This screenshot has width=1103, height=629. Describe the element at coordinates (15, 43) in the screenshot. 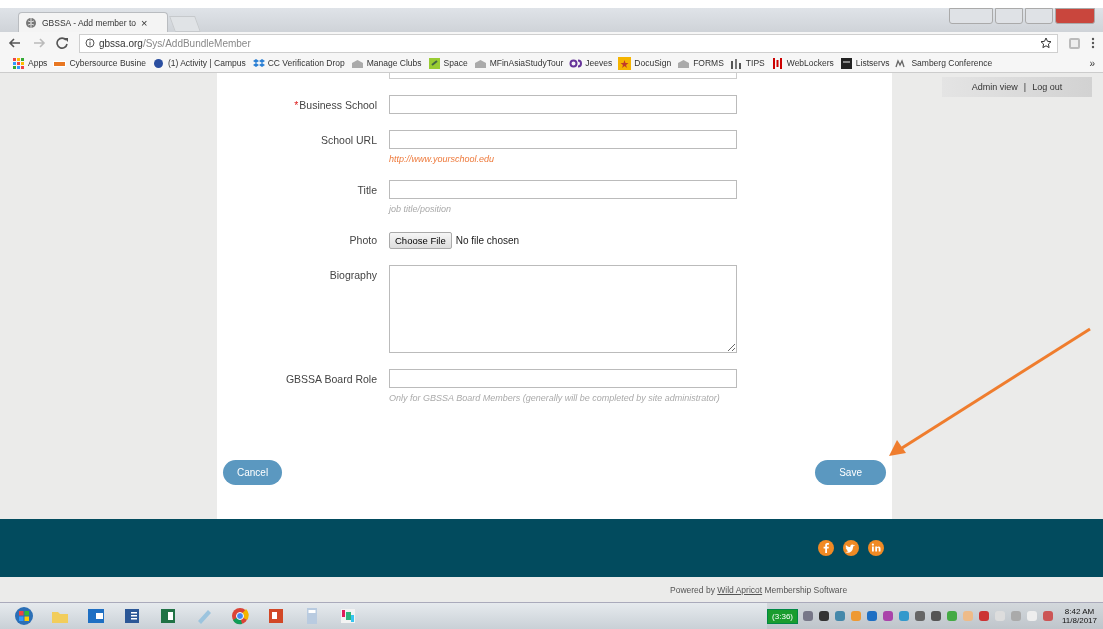

I see `back-icon` at that location.